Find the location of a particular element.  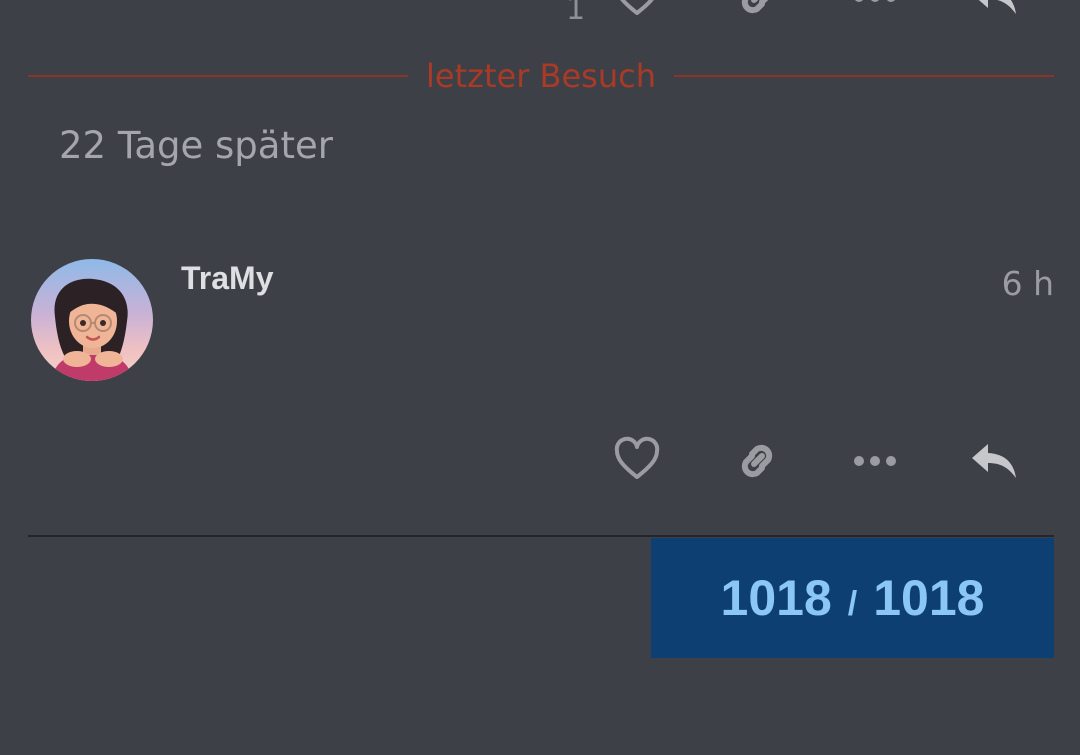

last-visit-label: letzter Besuch is located at coordinates (541, 76).